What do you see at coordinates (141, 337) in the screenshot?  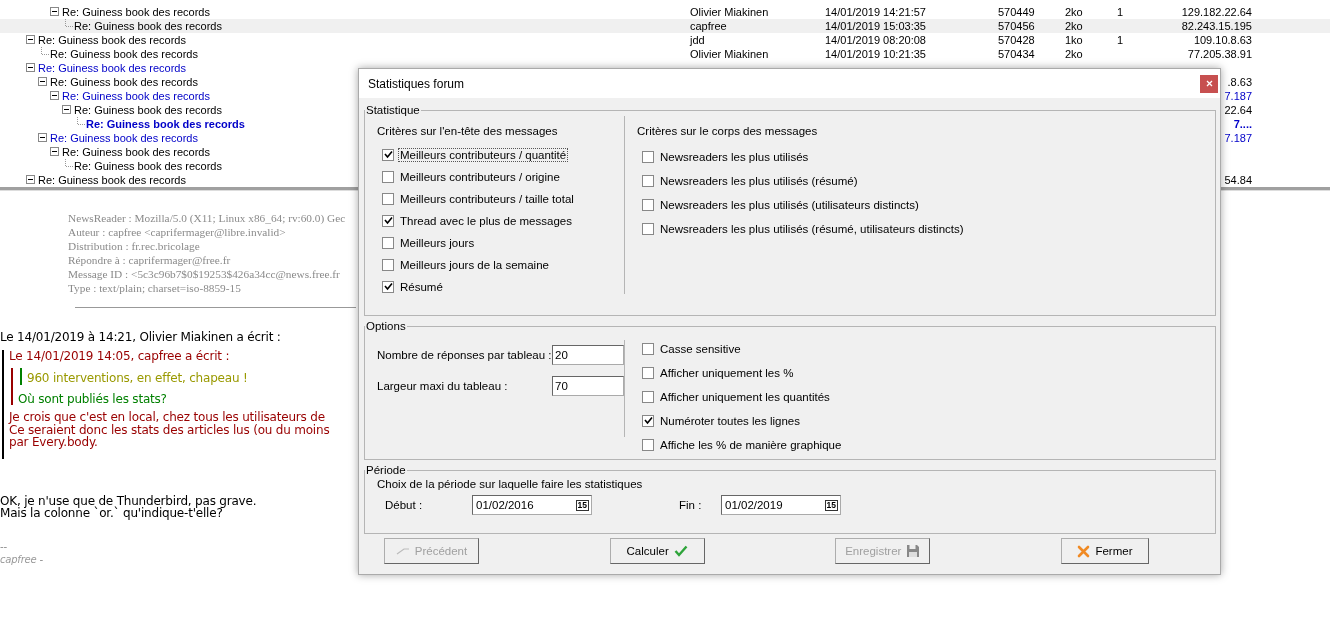 I see `message-line: Le 14/01/2019 à 14:21, Olivier Miakinen a écrit :` at bounding box center [141, 337].